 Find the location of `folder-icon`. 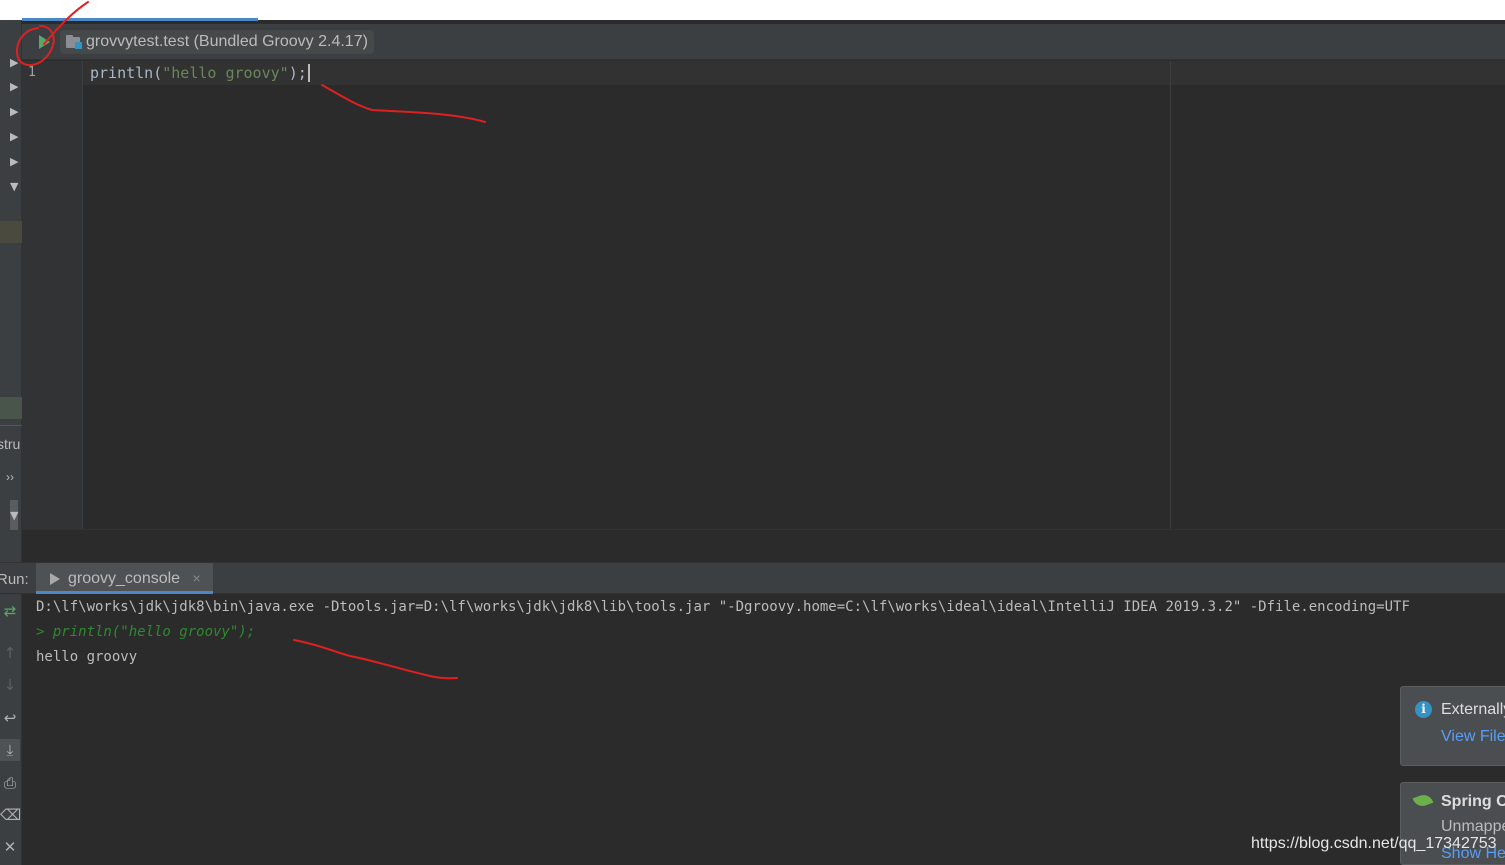

folder-icon is located at coordinates (74, 42).